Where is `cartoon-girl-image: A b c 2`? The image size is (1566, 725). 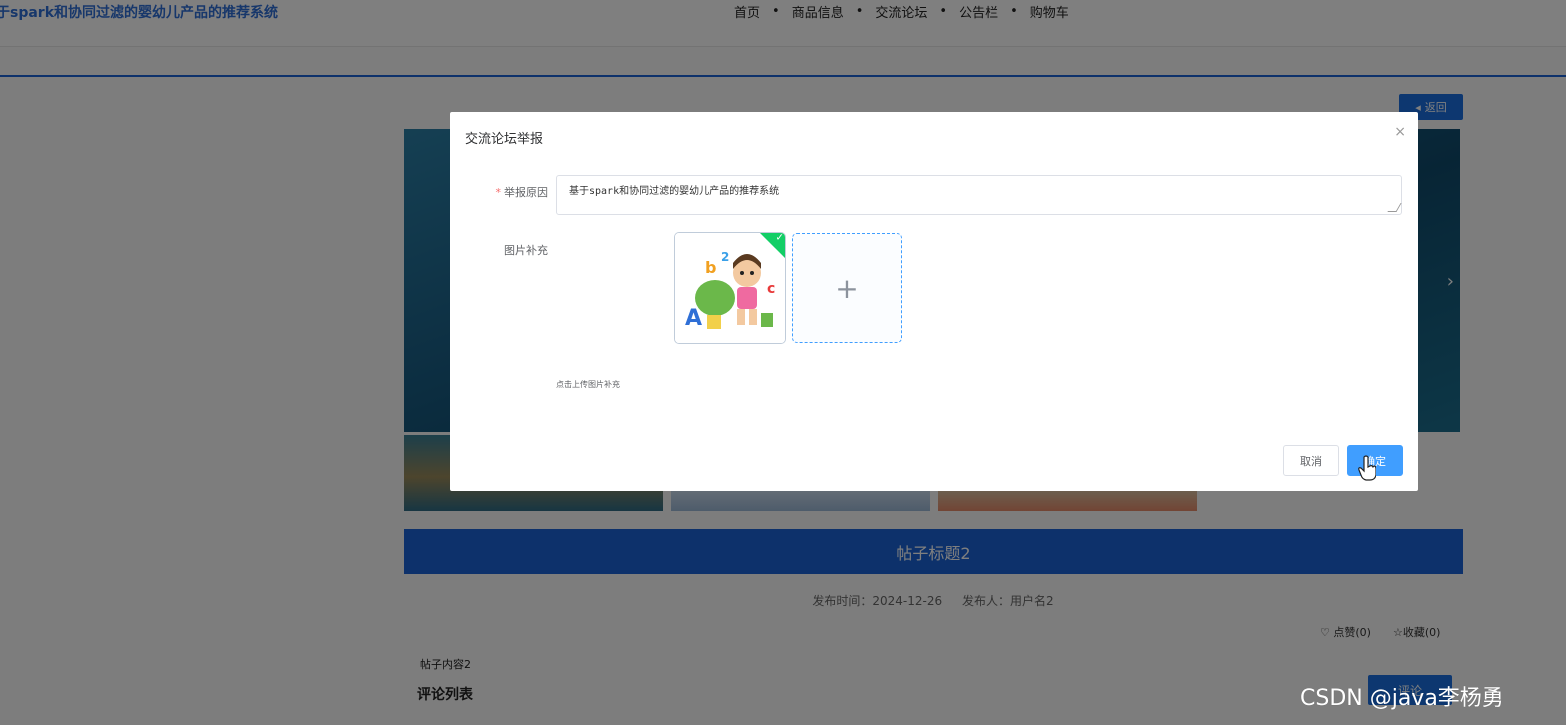 cartoon-girl-image: A b c 2 is located at coordinates (730, 288).